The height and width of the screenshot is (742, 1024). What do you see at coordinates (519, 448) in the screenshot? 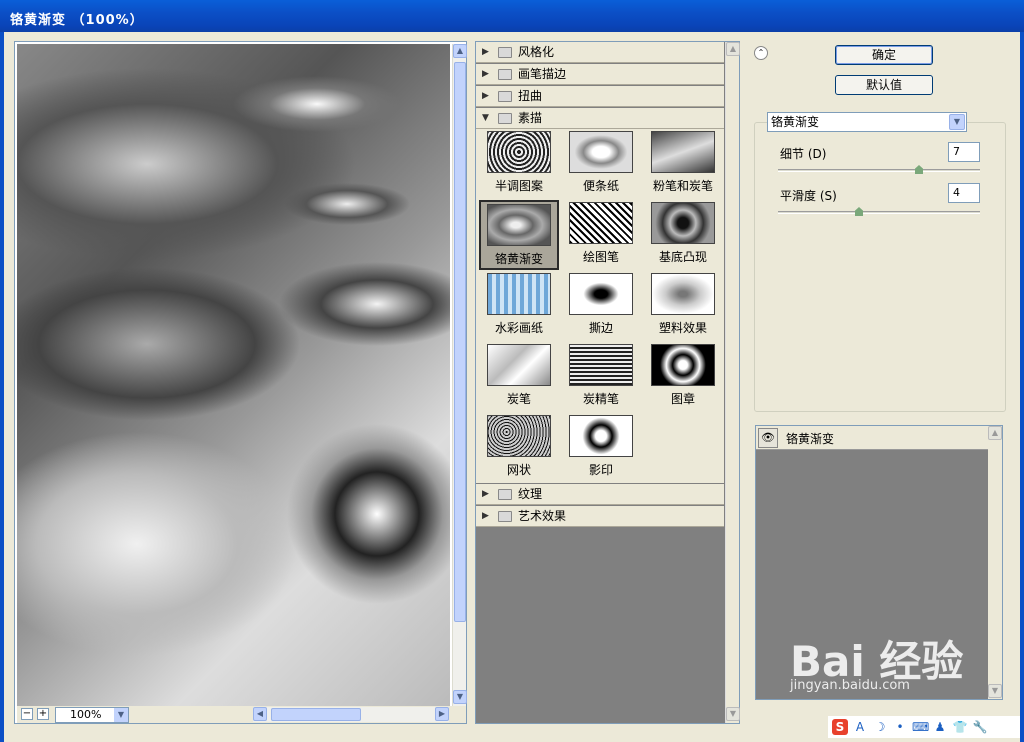
I see `filter-thumb: 网状` at bounding box center [519, 448].